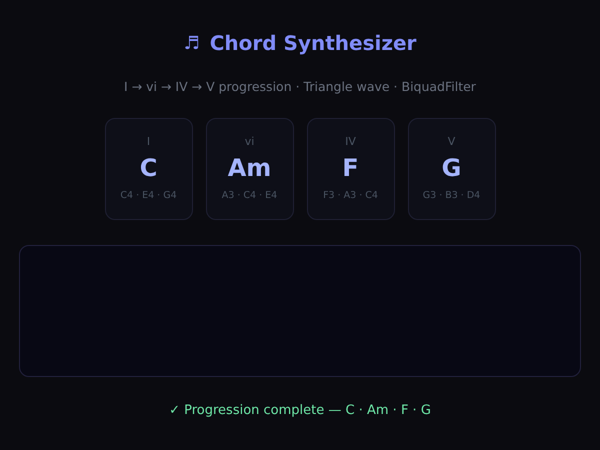 The image size is (600, 450). What do you see at coordinates (452, 141) in the screenshot?
I see `roman-numeral: V` at bounding box center [452, 141].